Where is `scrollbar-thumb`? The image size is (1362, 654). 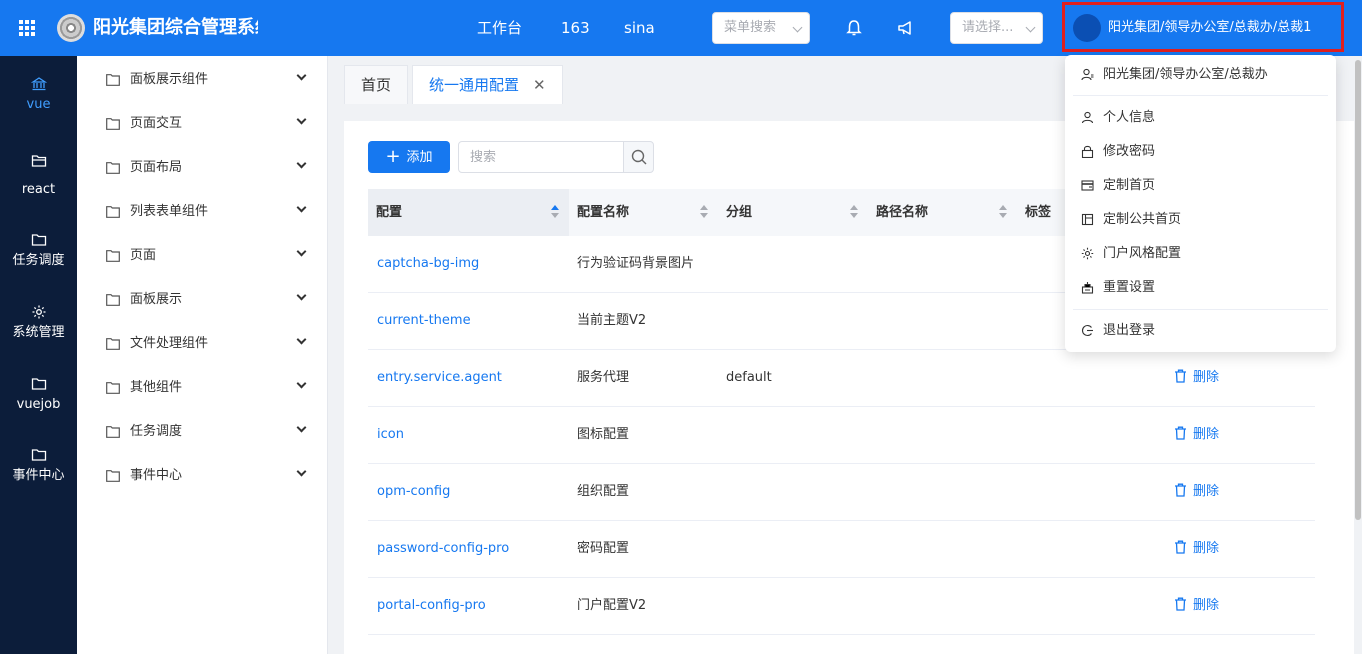
scrollbar-thumb is located at coordinates (1358, 290).